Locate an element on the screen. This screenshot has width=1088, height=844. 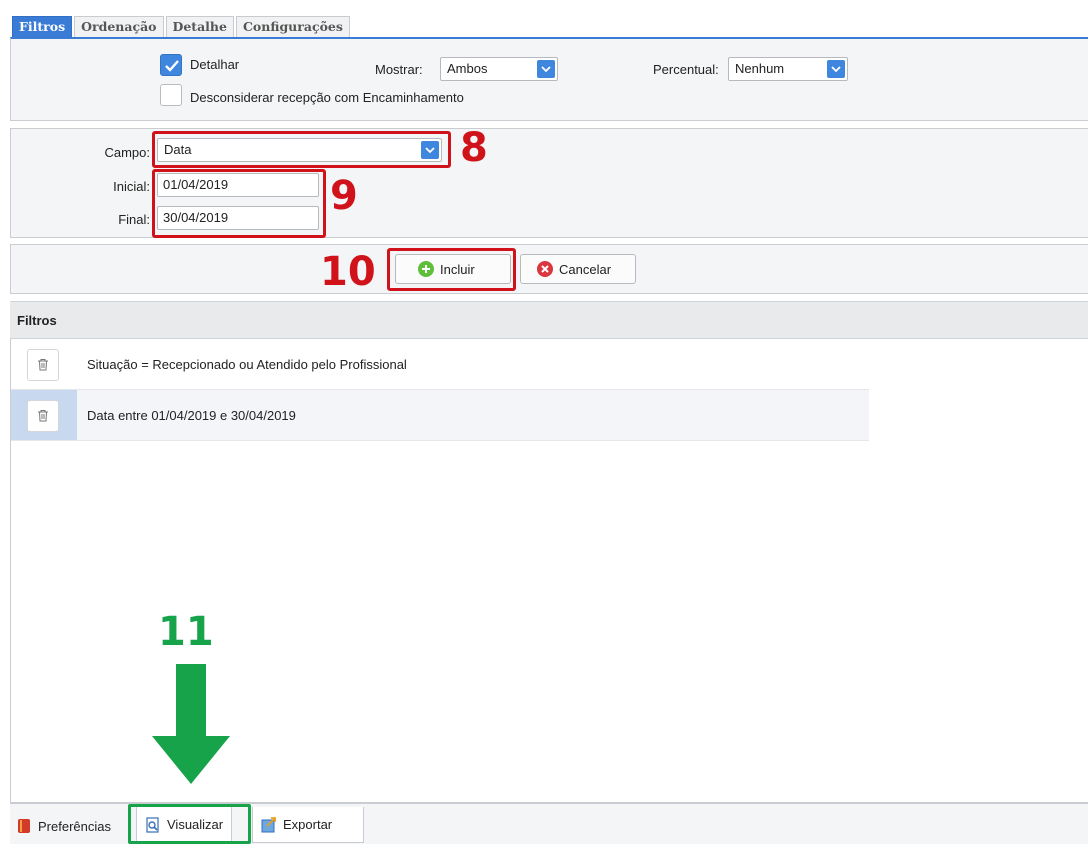
mostrar-value: Ambos is located at coordinates (467, 68).